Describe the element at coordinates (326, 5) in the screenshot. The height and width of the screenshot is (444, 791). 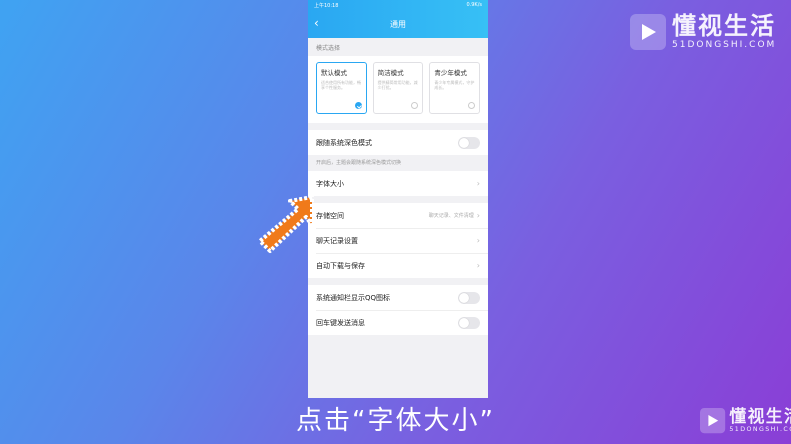
I see `status-time: 上午10:18` at that location.